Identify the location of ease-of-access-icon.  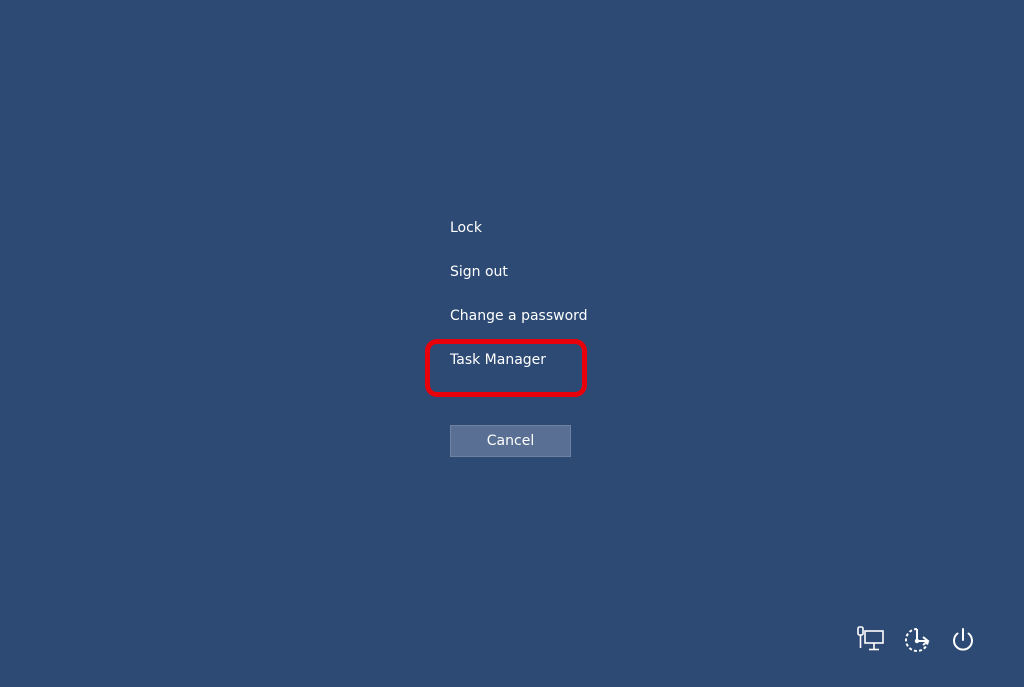
(917, 640).